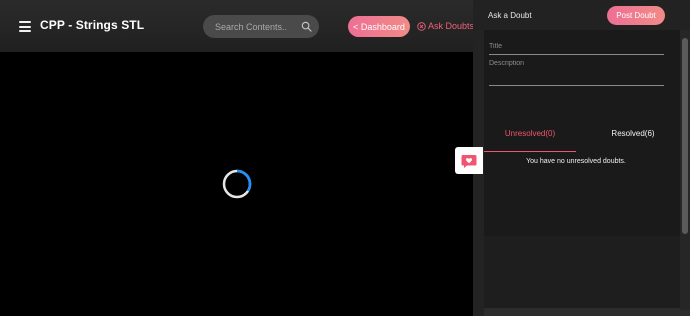 The width and height of the screenshot is (690, 316). Describe the element at coordinates (379, 26) in the screenshot. I see `dashboard-button: < Dashboard` at that location.